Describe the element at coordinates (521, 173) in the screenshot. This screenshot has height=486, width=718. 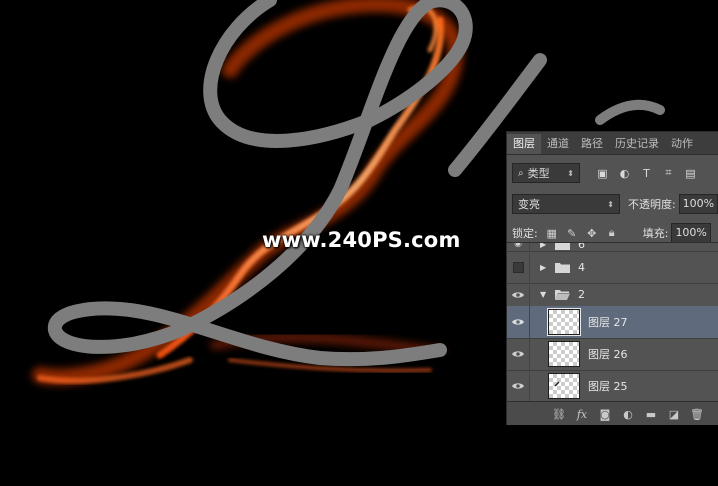
I see `search-icon: ⌕` at that location.